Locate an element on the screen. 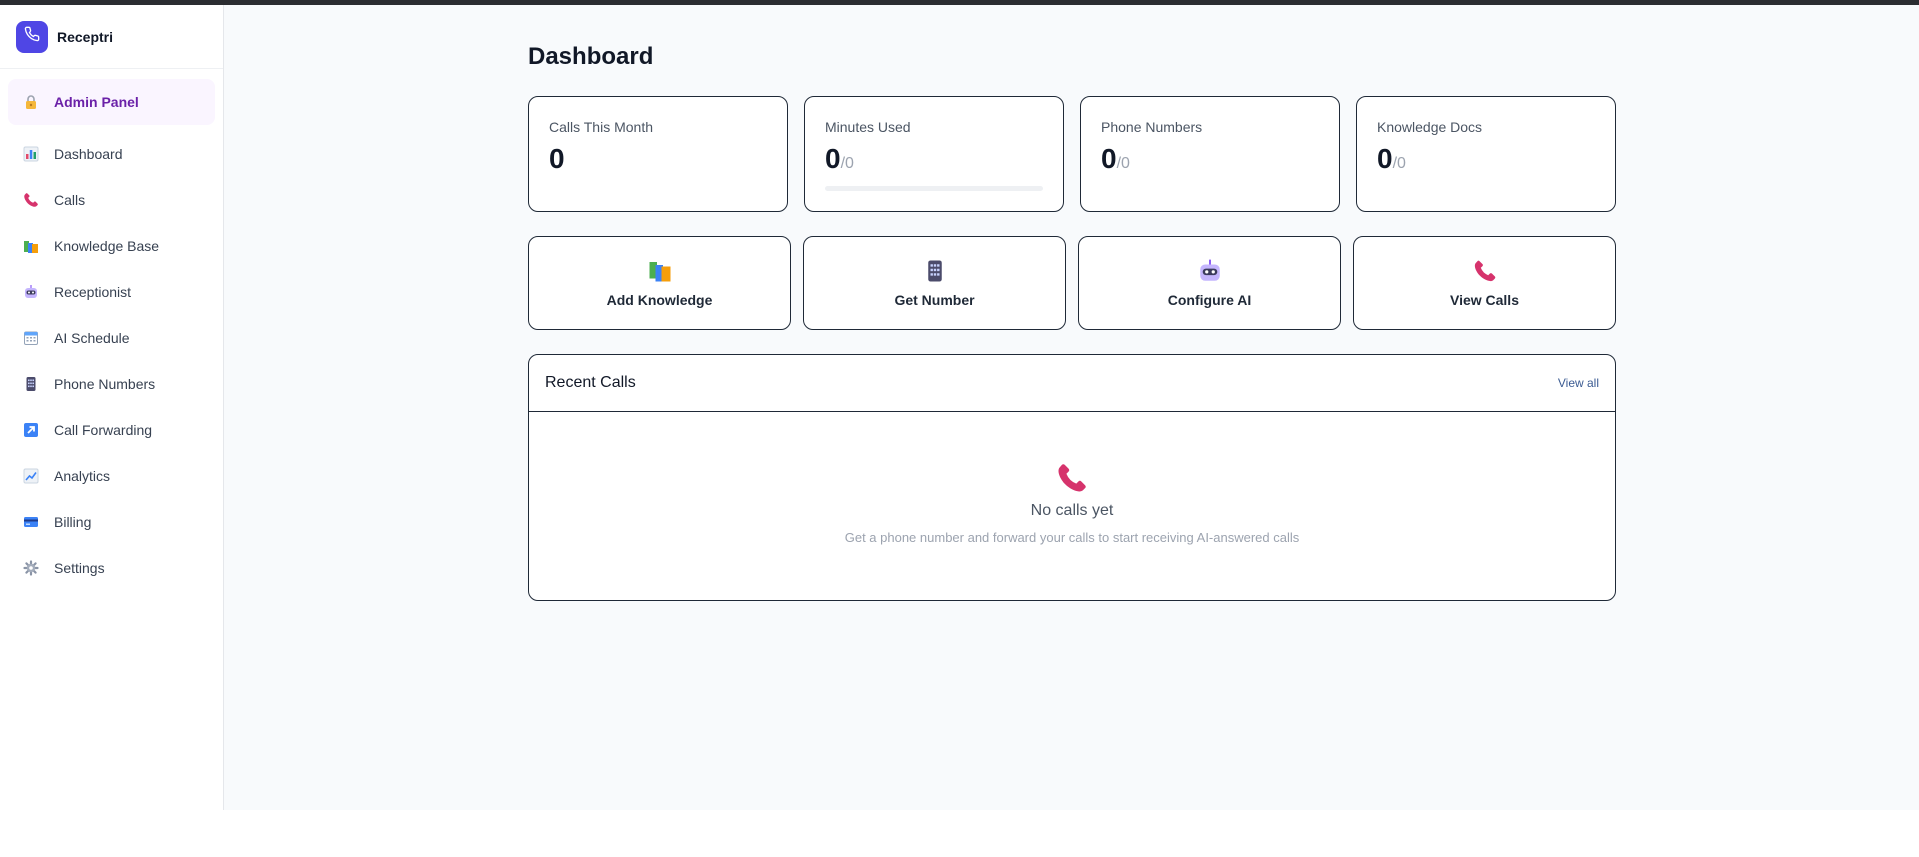 The height and width of the screenshot is (857, 1919). stat-card-knowledge-docs: Knowledge Docs 0/0 is located at coordinates (1486, 154).